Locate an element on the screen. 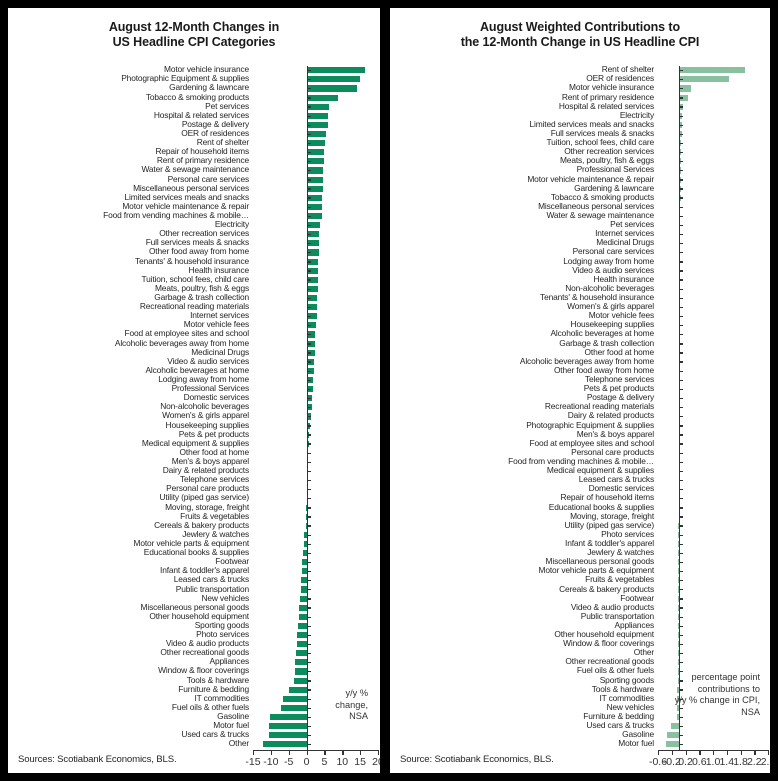 Image resolution: width=778 pixels, height=781 pixels. zero-axis-line is located at coordinates (679, 408).